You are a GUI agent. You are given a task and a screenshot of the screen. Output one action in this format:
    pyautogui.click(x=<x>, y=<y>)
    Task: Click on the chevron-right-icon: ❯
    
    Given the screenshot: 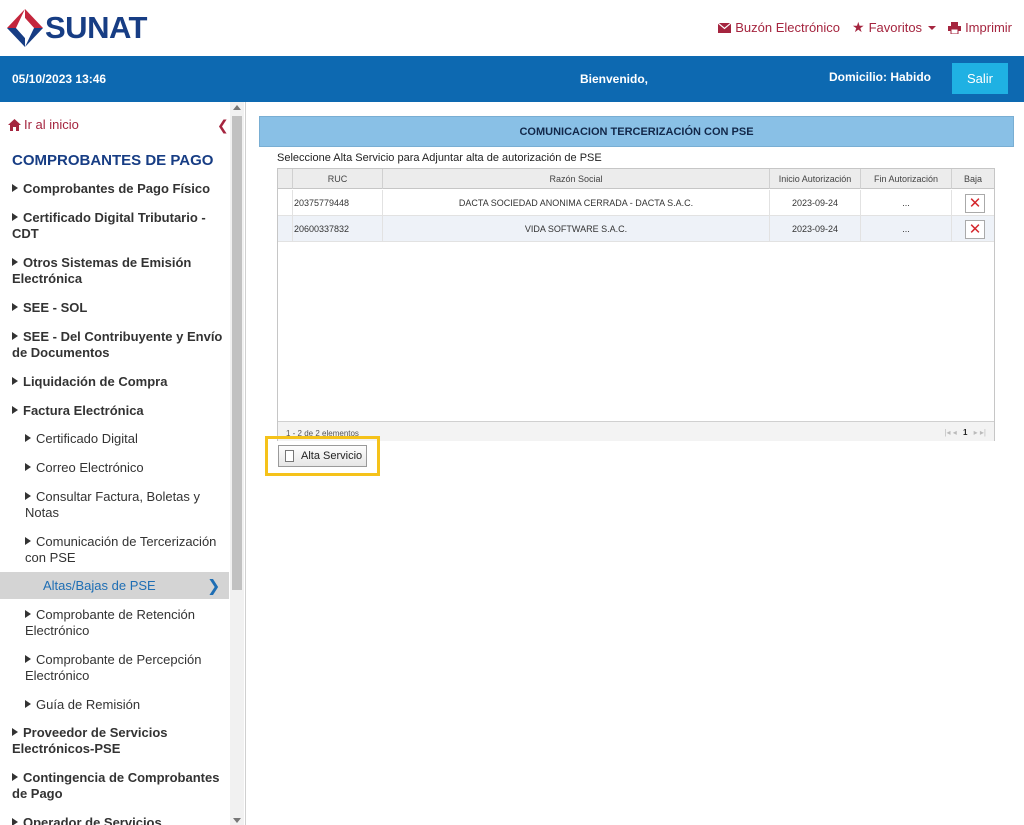 What is the action you would take?
    pyautogui.click(x=214, y=586)
    